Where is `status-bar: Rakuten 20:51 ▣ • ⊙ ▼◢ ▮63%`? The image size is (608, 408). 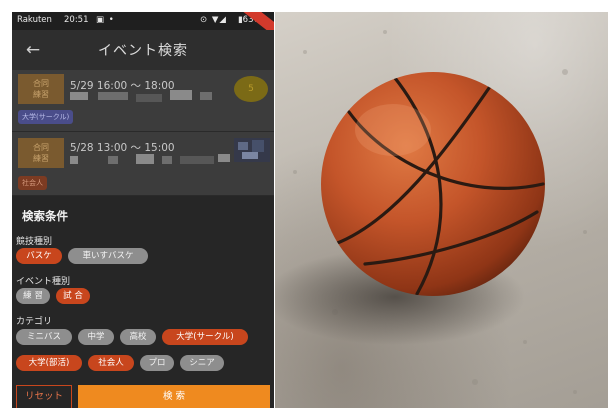 status-bar: Rakuten 20:51 ▣ • ⊙ ▼◢ ▮63% is located at coordinates (143, 27).